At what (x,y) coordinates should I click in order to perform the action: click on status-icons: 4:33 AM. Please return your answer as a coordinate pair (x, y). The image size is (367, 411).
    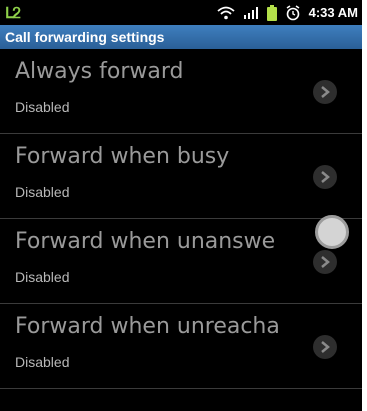
    Looking at the image, I should click on (287, 12).